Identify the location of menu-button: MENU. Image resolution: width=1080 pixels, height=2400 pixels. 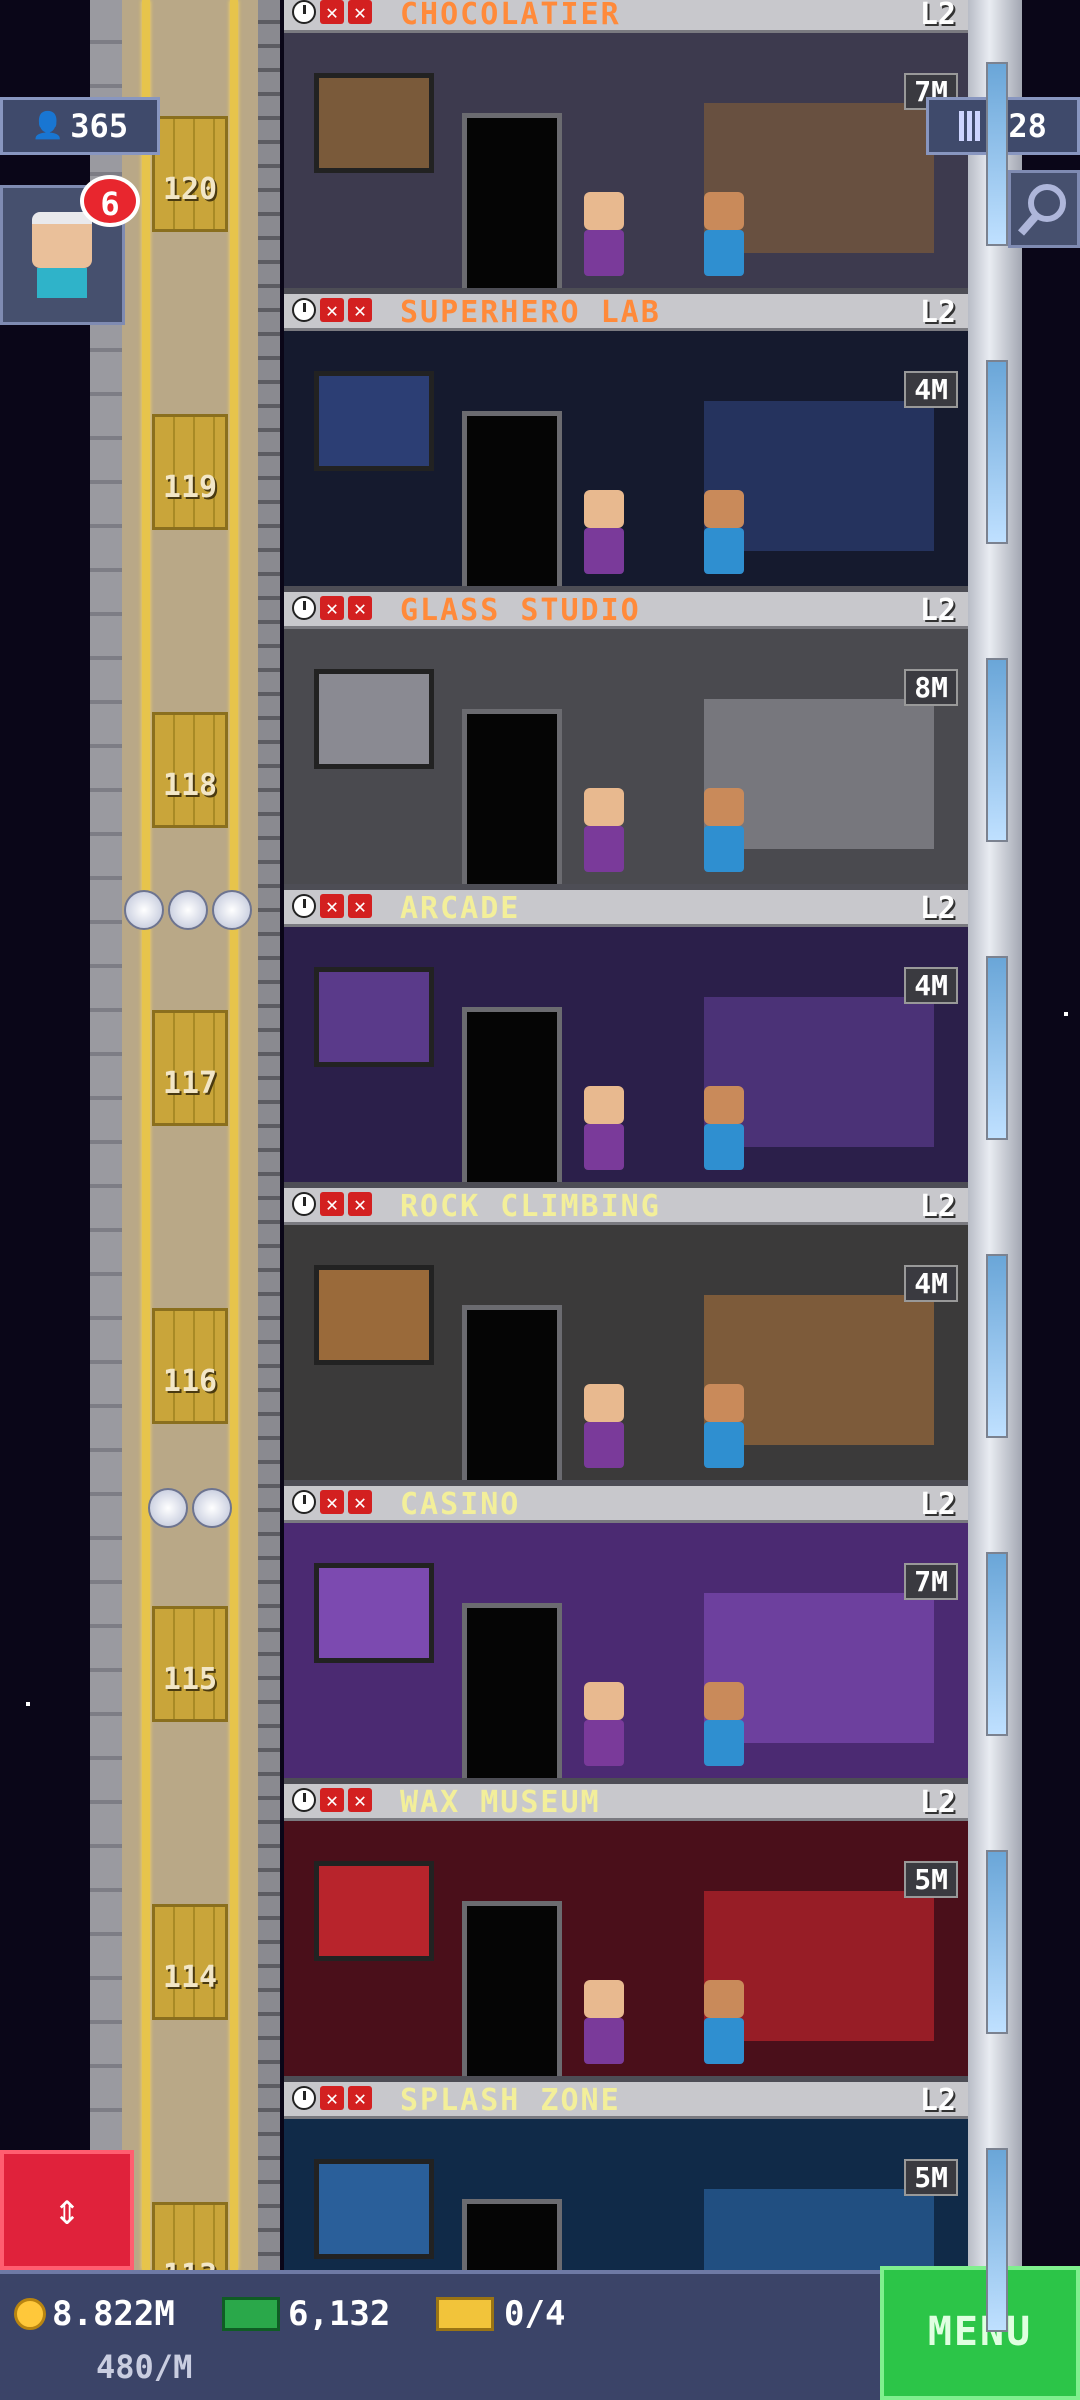
(980, 2333).